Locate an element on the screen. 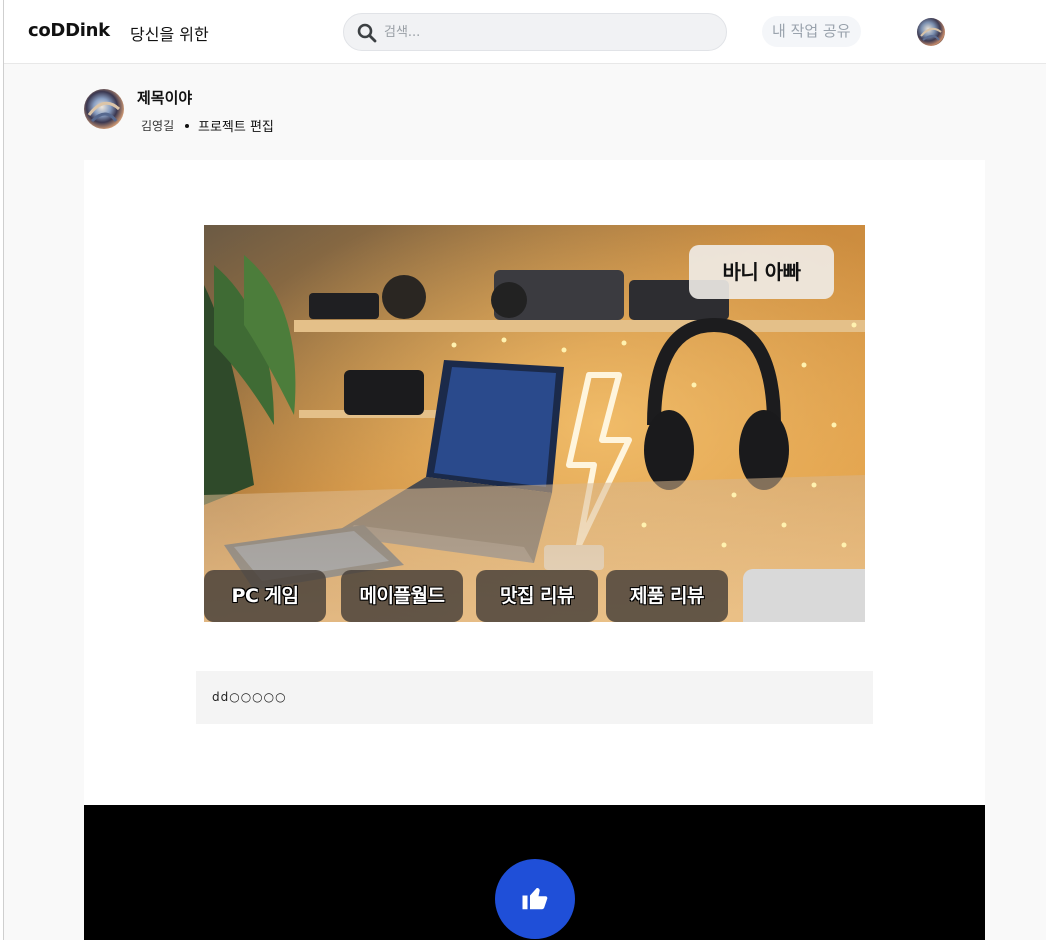 The image size is (1046, 940). hero-tag-pc-game: PC 게임 is located at coordinates (265, 596).